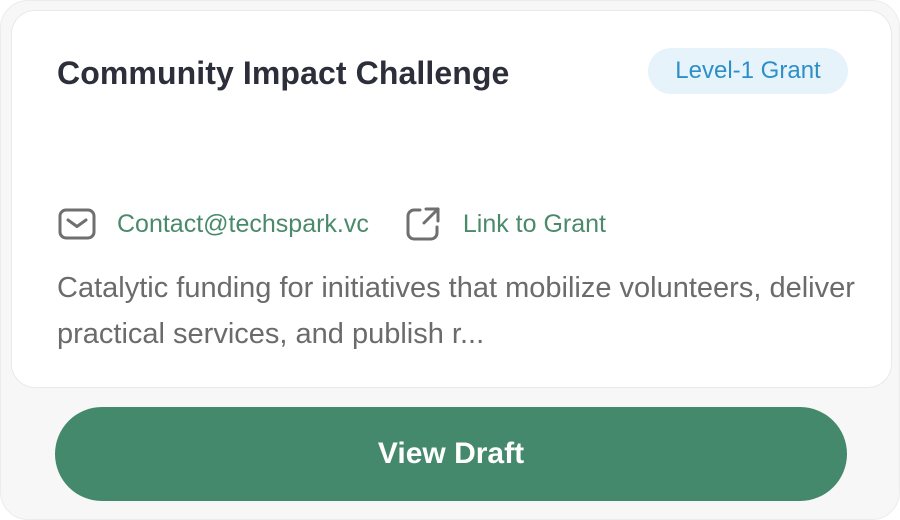 The height and width of the screenshot is (520, 900). What do you see at coordinates (243, 223) in the screenshot?
I see `contact-email-label: Contact@techspark.vc` at bounding box center [243, 223].